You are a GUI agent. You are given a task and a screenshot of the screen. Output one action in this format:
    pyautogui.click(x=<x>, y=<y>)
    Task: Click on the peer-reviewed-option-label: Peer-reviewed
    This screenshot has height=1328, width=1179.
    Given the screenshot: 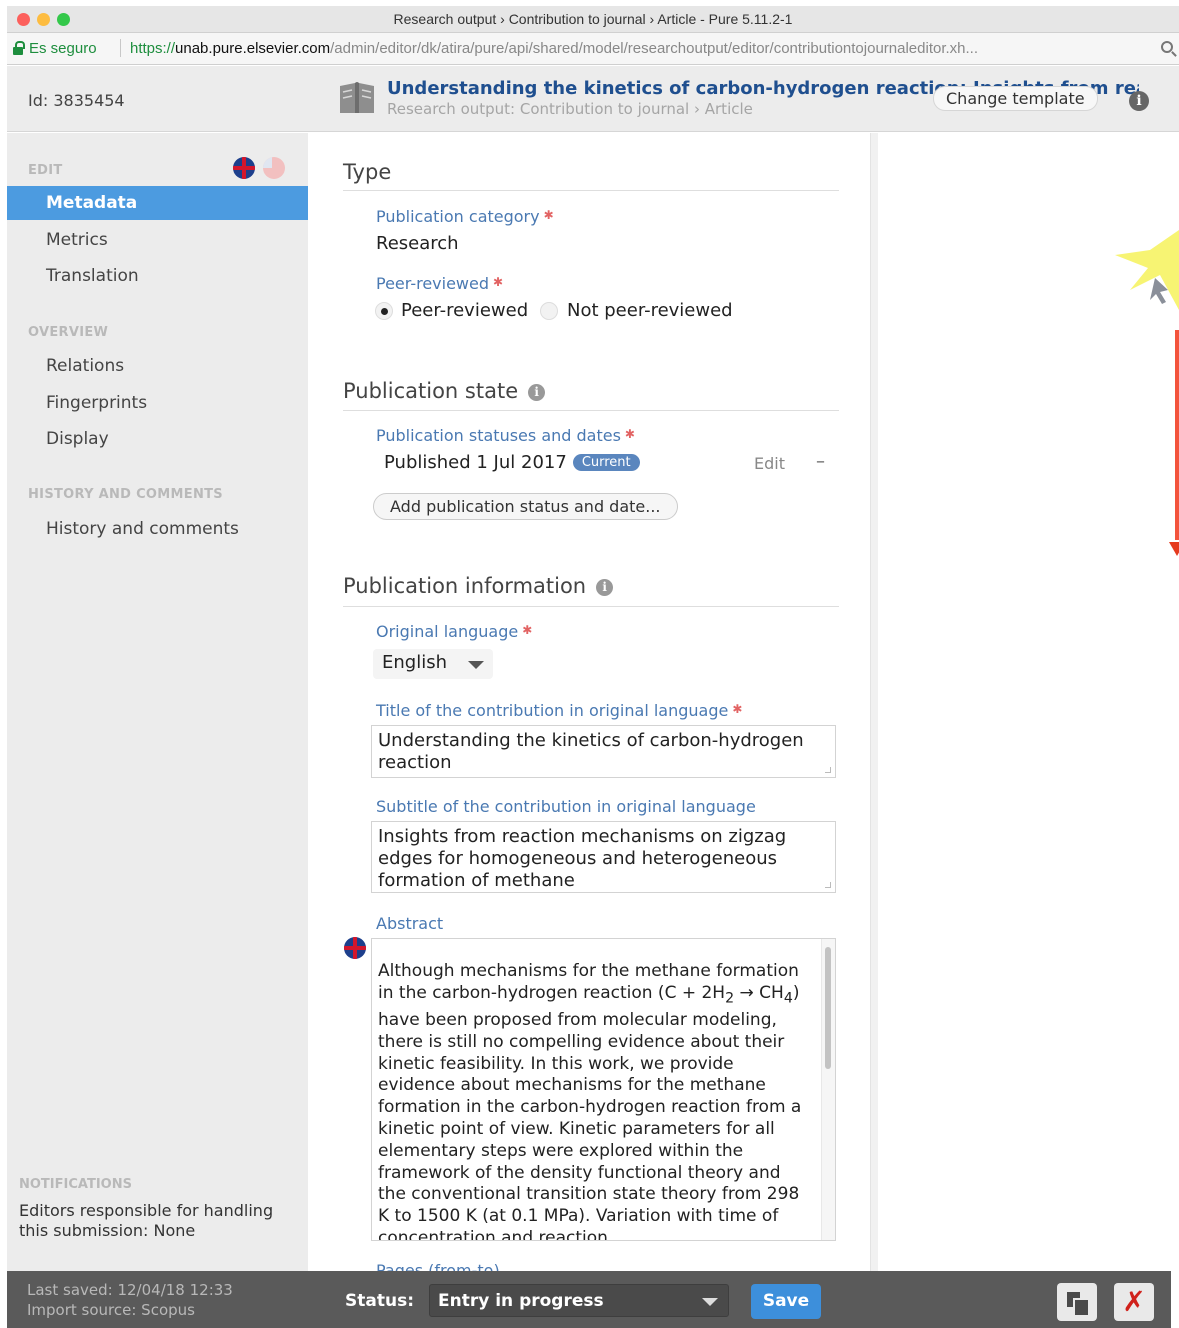 What is the action you would take?
    pyautogui.click(x=464, y=310)
    